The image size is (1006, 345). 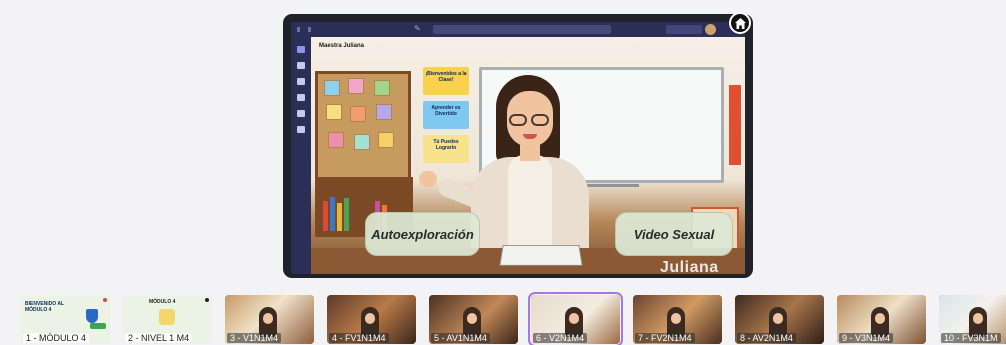 I want to click on slide-thumbnail-active: 6 - V2N1M4, so click(x=575, y=318).